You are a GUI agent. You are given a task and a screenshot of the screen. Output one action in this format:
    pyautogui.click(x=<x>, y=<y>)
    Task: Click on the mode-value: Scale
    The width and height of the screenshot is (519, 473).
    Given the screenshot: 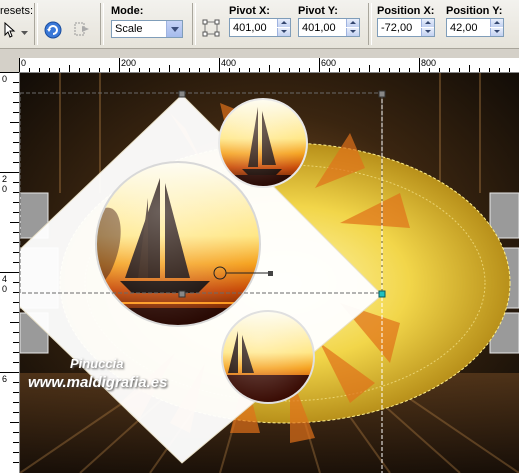 What is the action you would take?
    pyautogui.click(x=129, y=29)
    